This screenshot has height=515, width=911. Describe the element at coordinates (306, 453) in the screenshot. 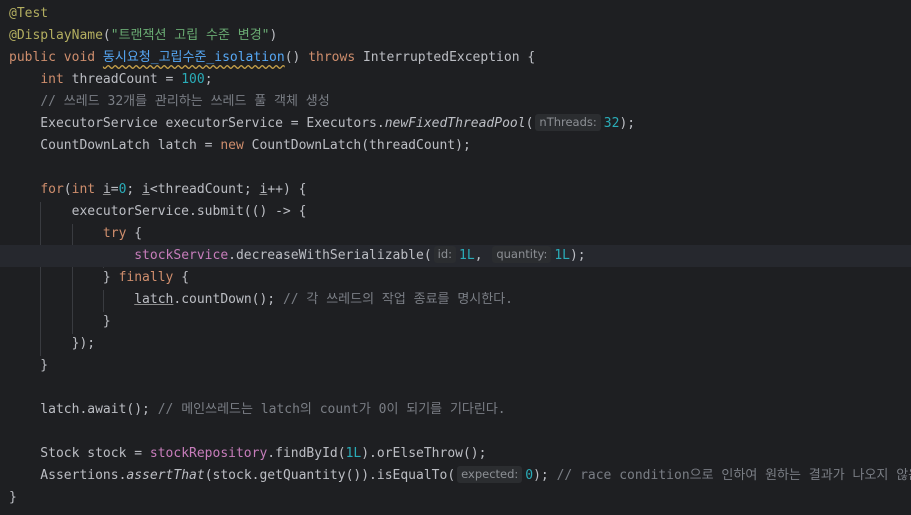

I see `code-token: .findById(` at that location.